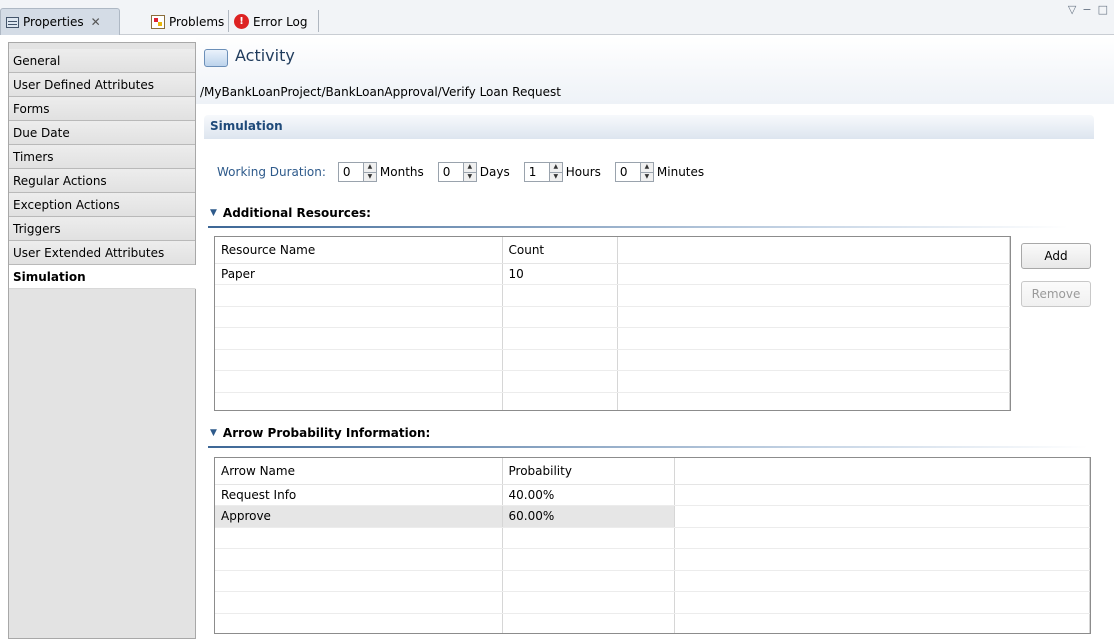 The image size is (1114, 639). Describe the element at coordinates (588, 495) in the screenshot. I see `probability-cell: 40.00%` at that location.